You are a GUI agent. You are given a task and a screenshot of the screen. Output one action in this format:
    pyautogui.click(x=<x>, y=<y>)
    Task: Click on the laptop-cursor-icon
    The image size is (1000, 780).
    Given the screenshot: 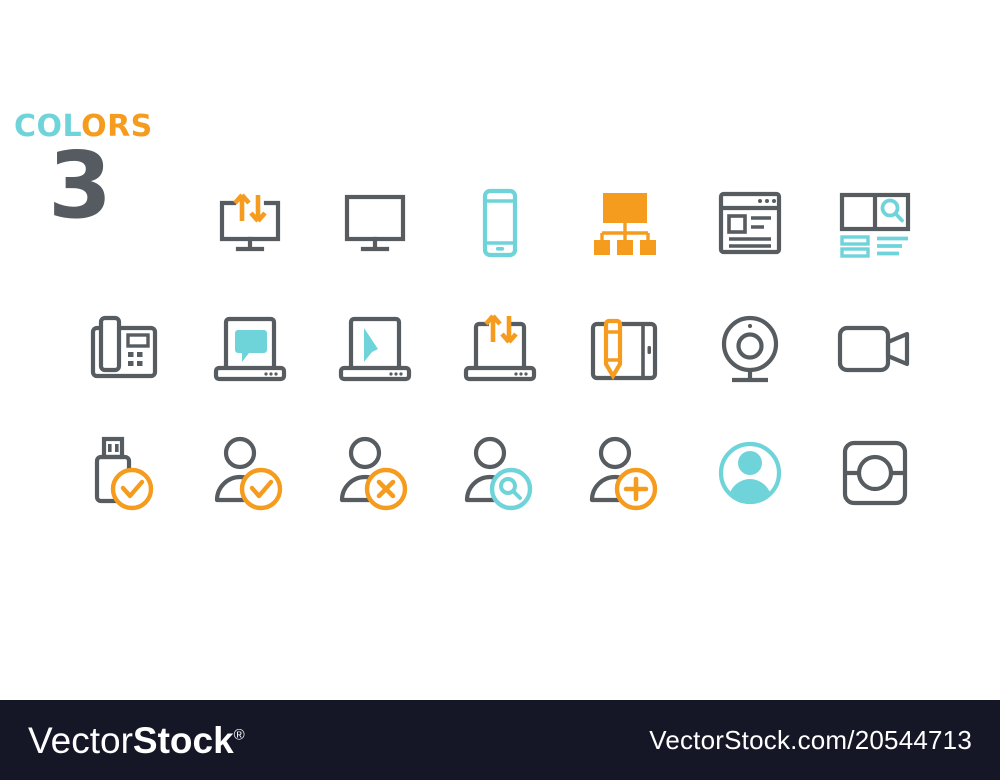 What is the action you would take?
    pyautogui.click(x=374, y=347)
    